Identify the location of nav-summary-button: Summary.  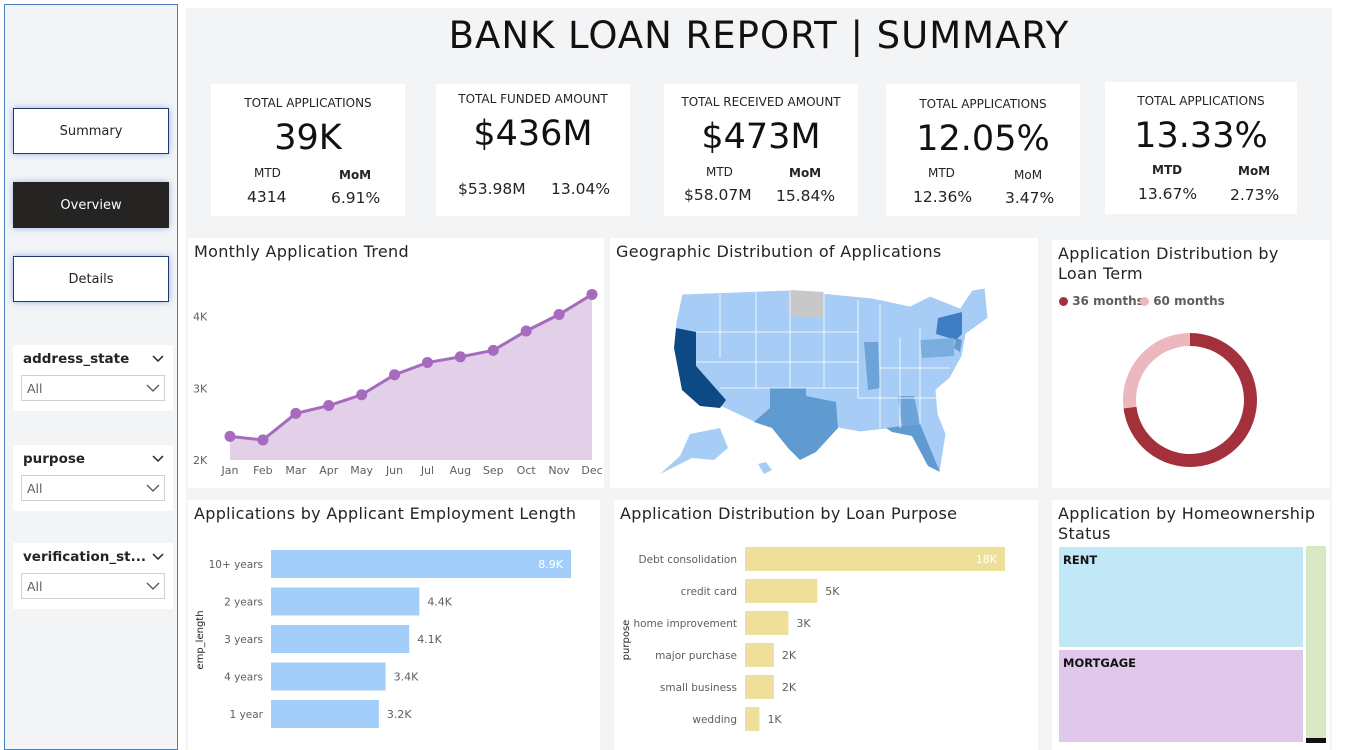
(91, 131).